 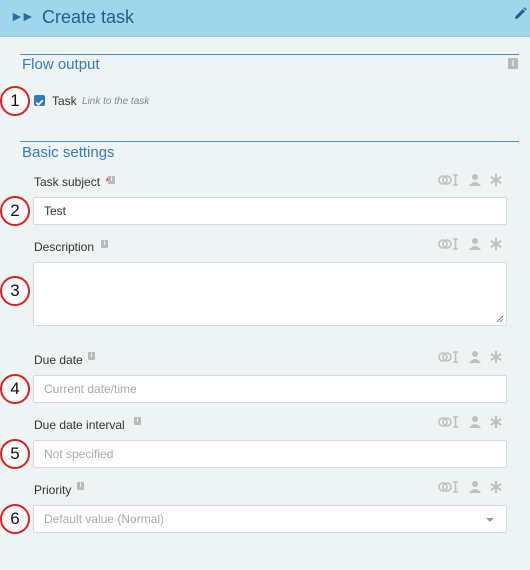 What do you see at coordinates (490, 520) in the screenshot?
I see `chevron-down-icon` at bounding box center [490, 520].